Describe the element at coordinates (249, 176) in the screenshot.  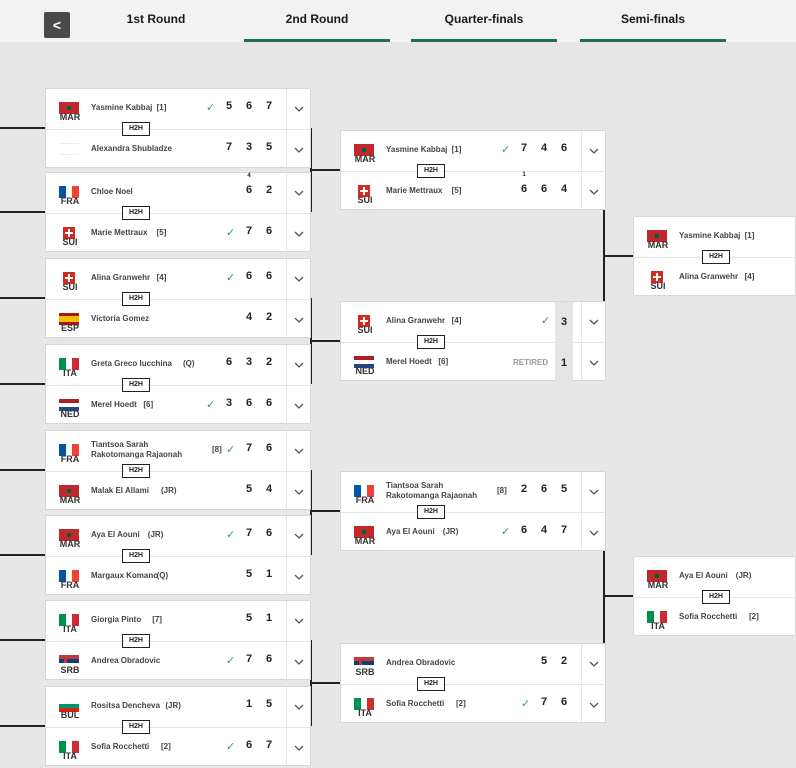
I see `tiebreak-score: 4` at that location.